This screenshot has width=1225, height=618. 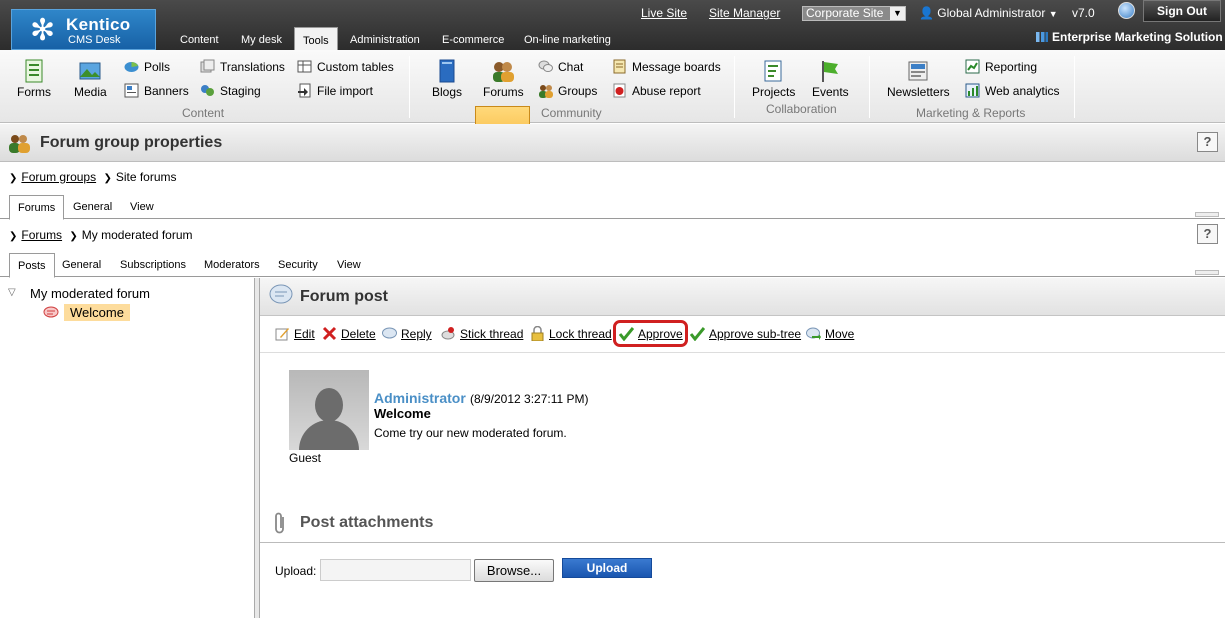 I want to click on kentico-flake-icon: ✻, so click(x=43, y=30).